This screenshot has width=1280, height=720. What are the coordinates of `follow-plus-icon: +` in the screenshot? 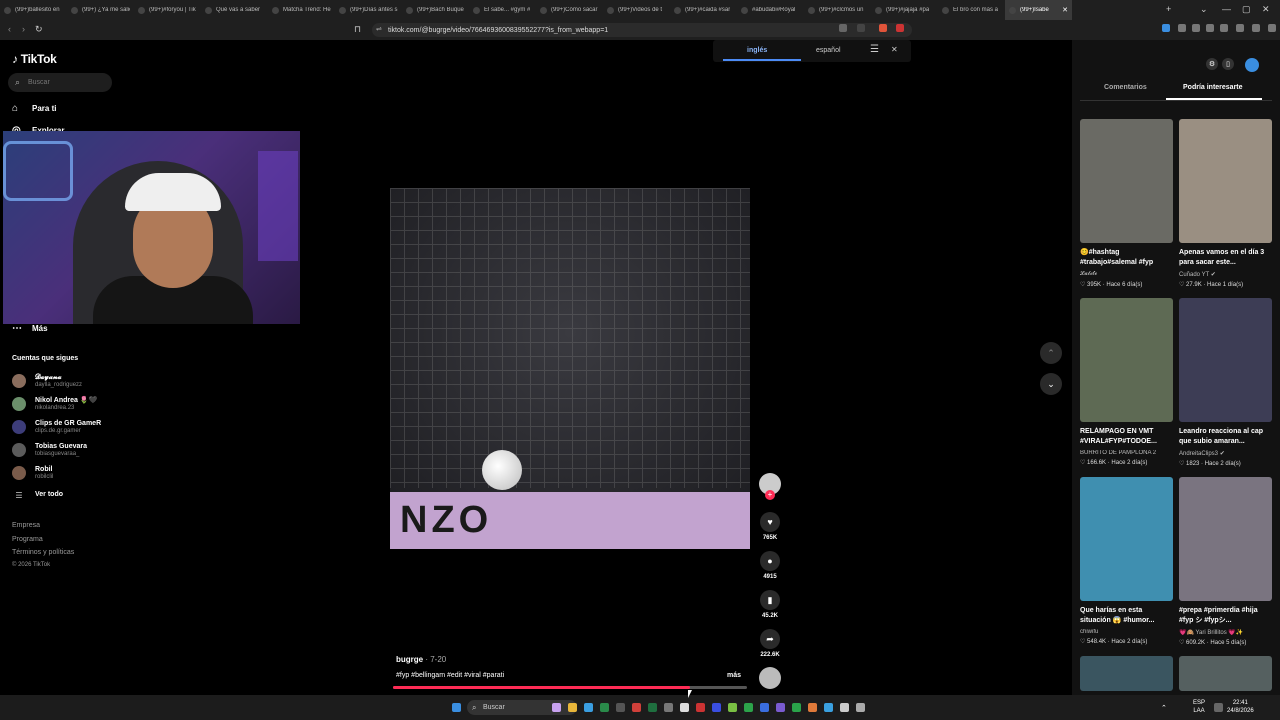 It's located at (770, 495).